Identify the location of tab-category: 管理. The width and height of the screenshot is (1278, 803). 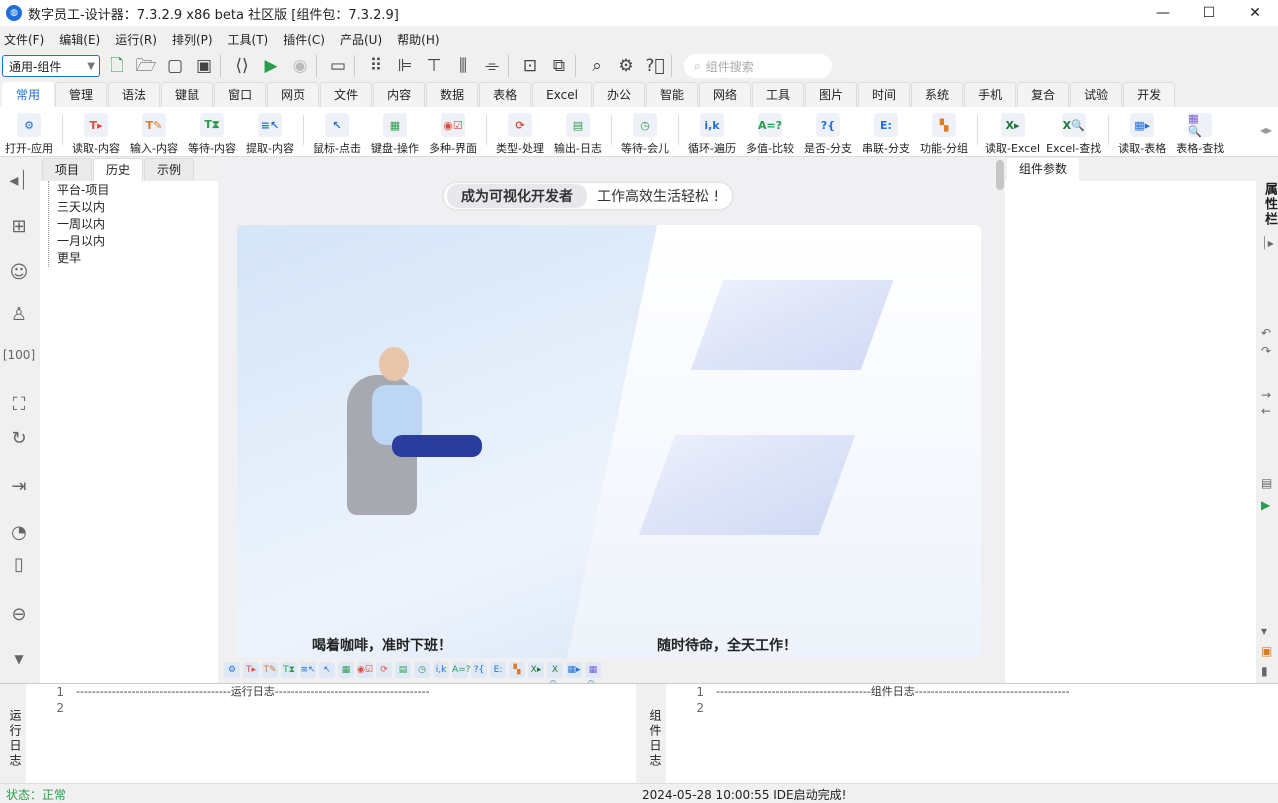
(81, 94).